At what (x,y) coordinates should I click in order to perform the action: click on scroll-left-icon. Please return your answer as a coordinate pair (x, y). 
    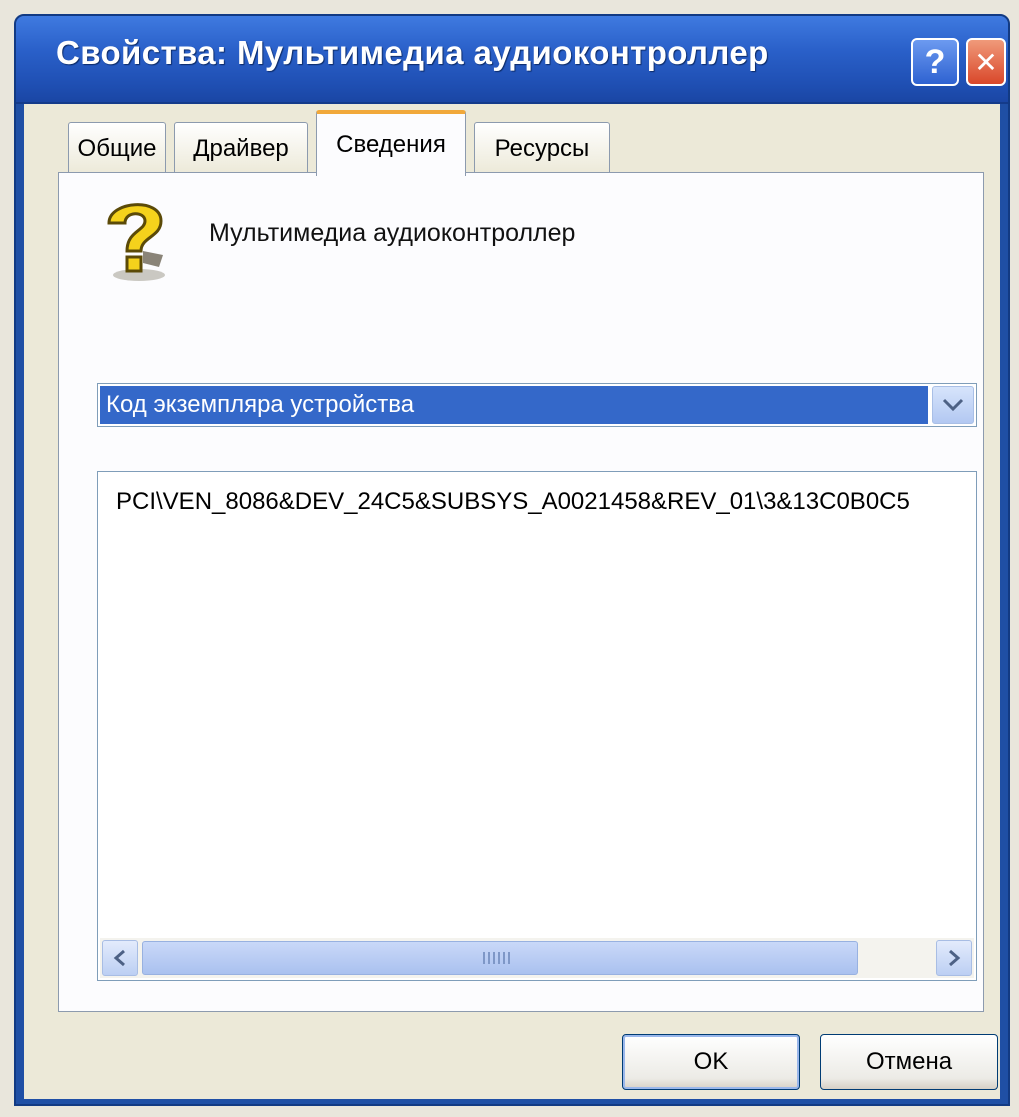
    Looking at the image, I should click on (119, 958).